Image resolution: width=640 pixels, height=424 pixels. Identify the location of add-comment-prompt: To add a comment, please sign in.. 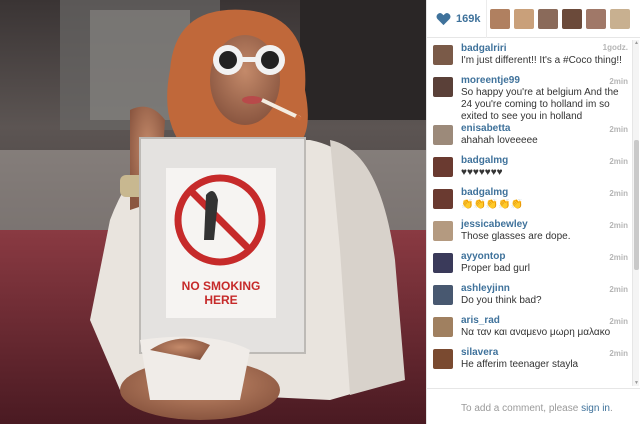
(533, 406).